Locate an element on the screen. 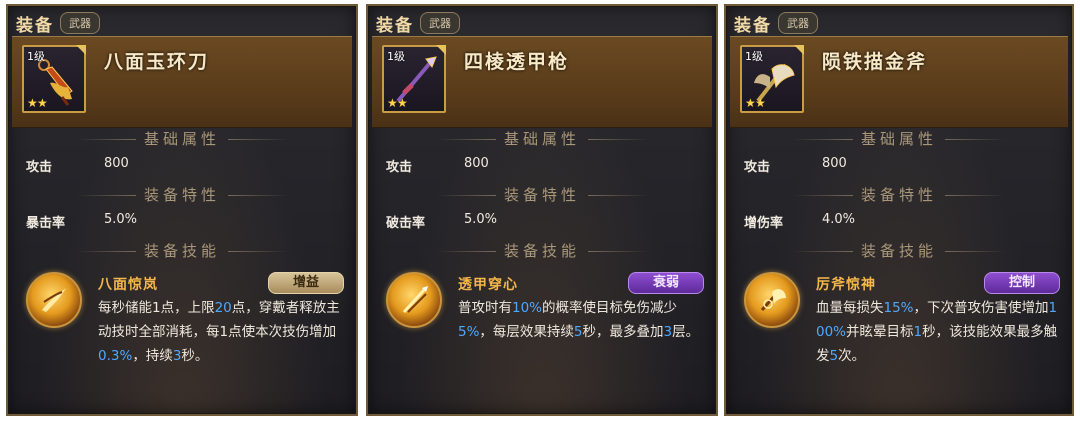 The image size is (1080, 426). trait-row: 暴击率 5.0% is located at coordinates (186, 221).